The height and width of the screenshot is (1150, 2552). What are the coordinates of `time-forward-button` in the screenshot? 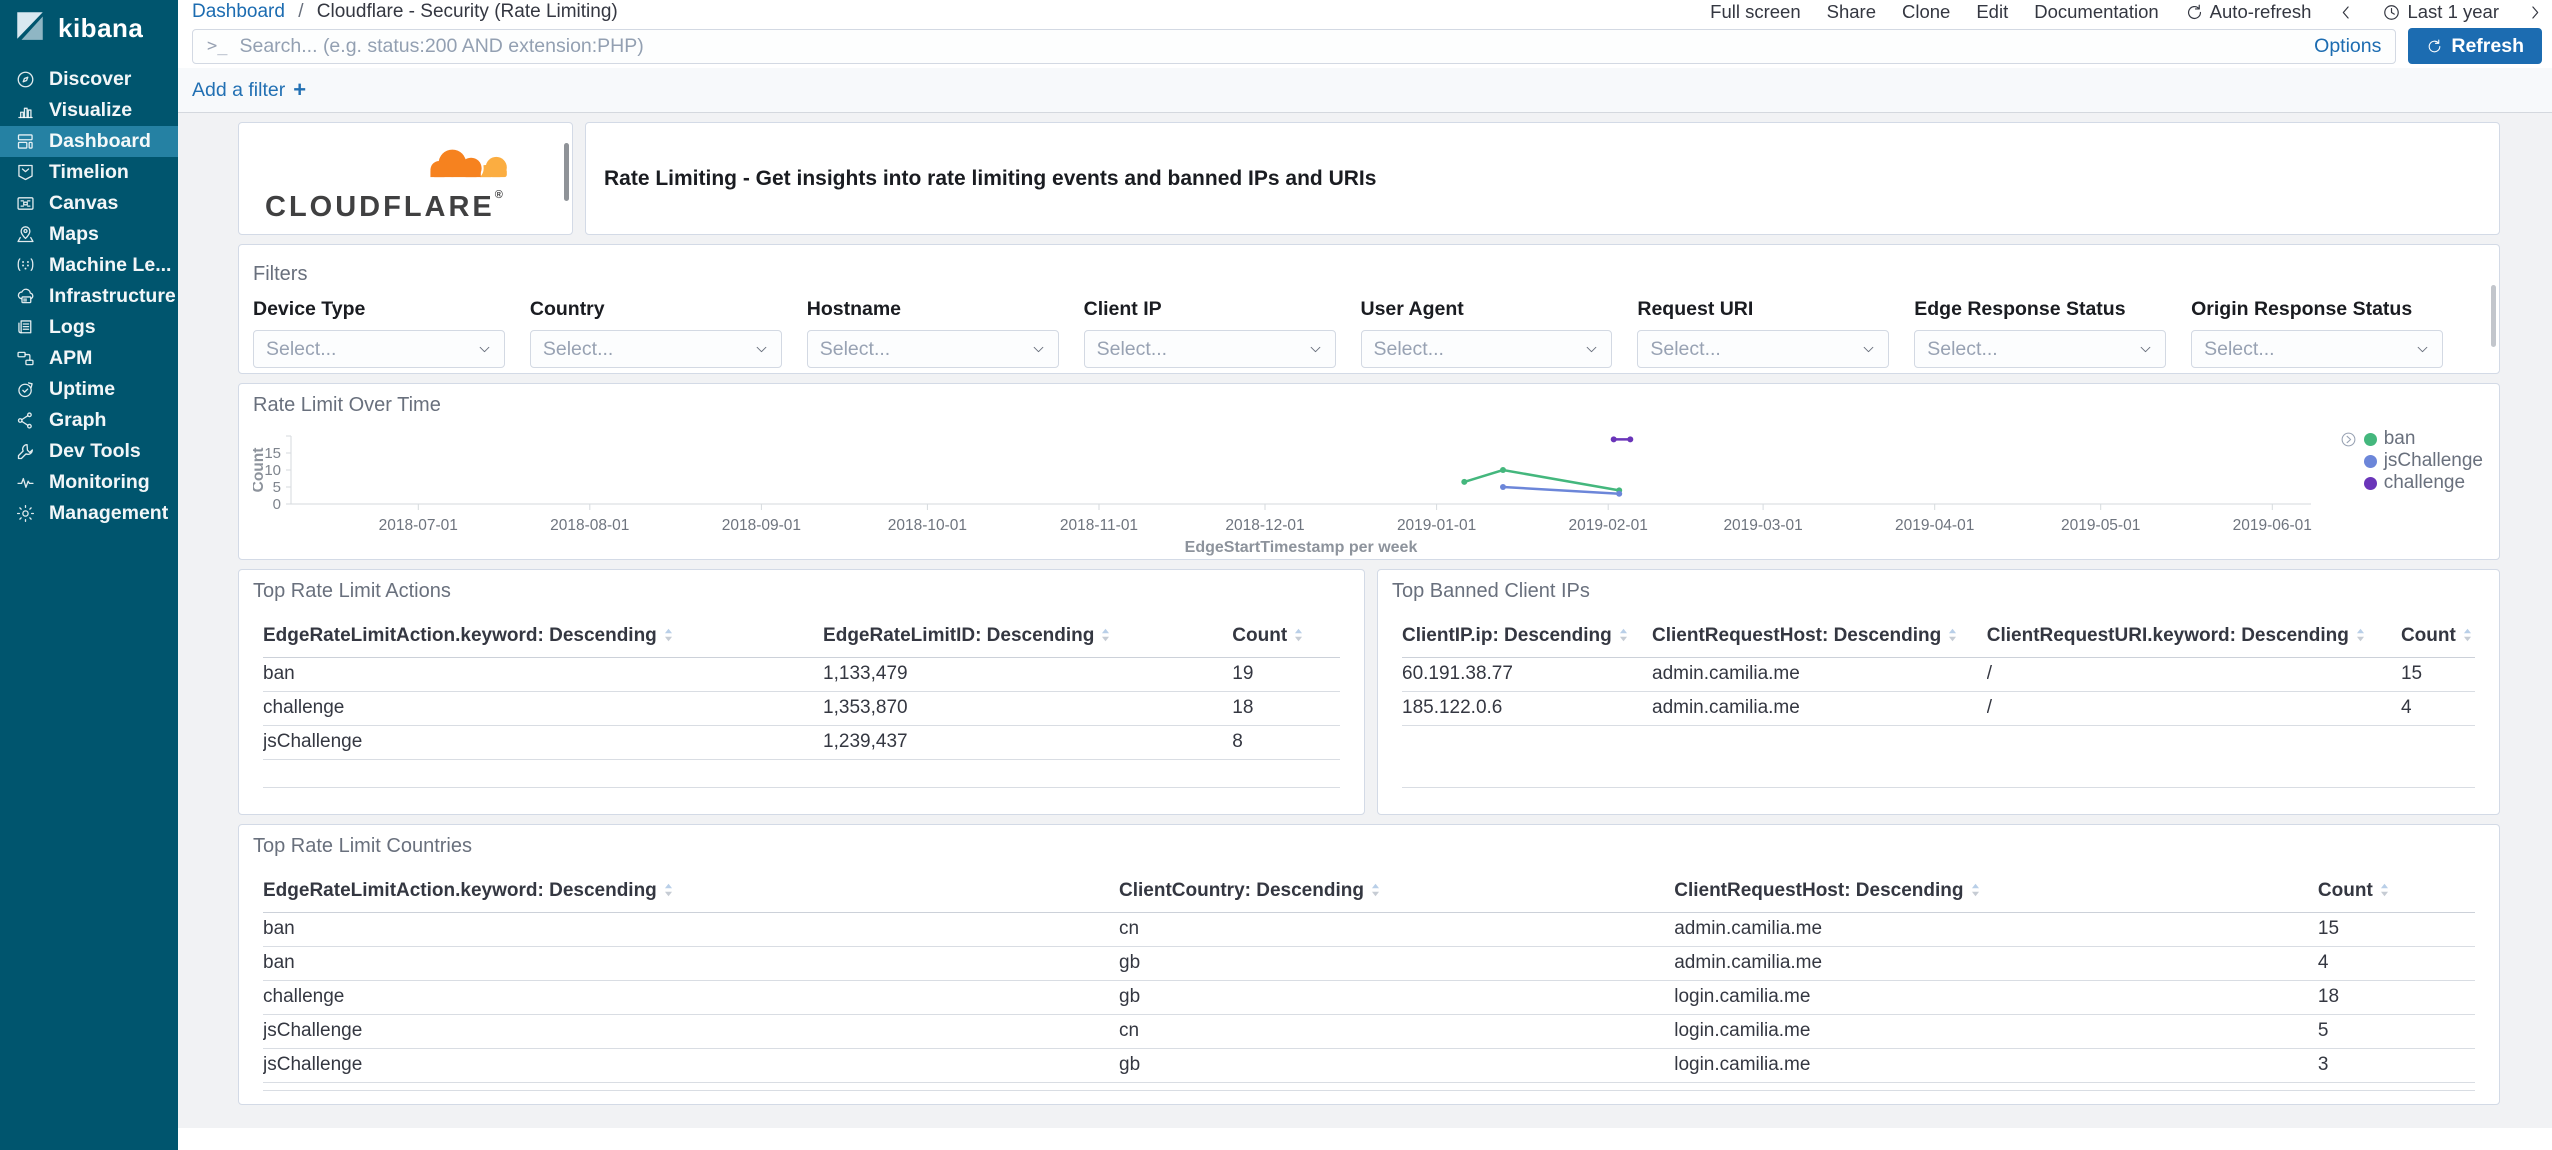 It's located at (2534, 12).